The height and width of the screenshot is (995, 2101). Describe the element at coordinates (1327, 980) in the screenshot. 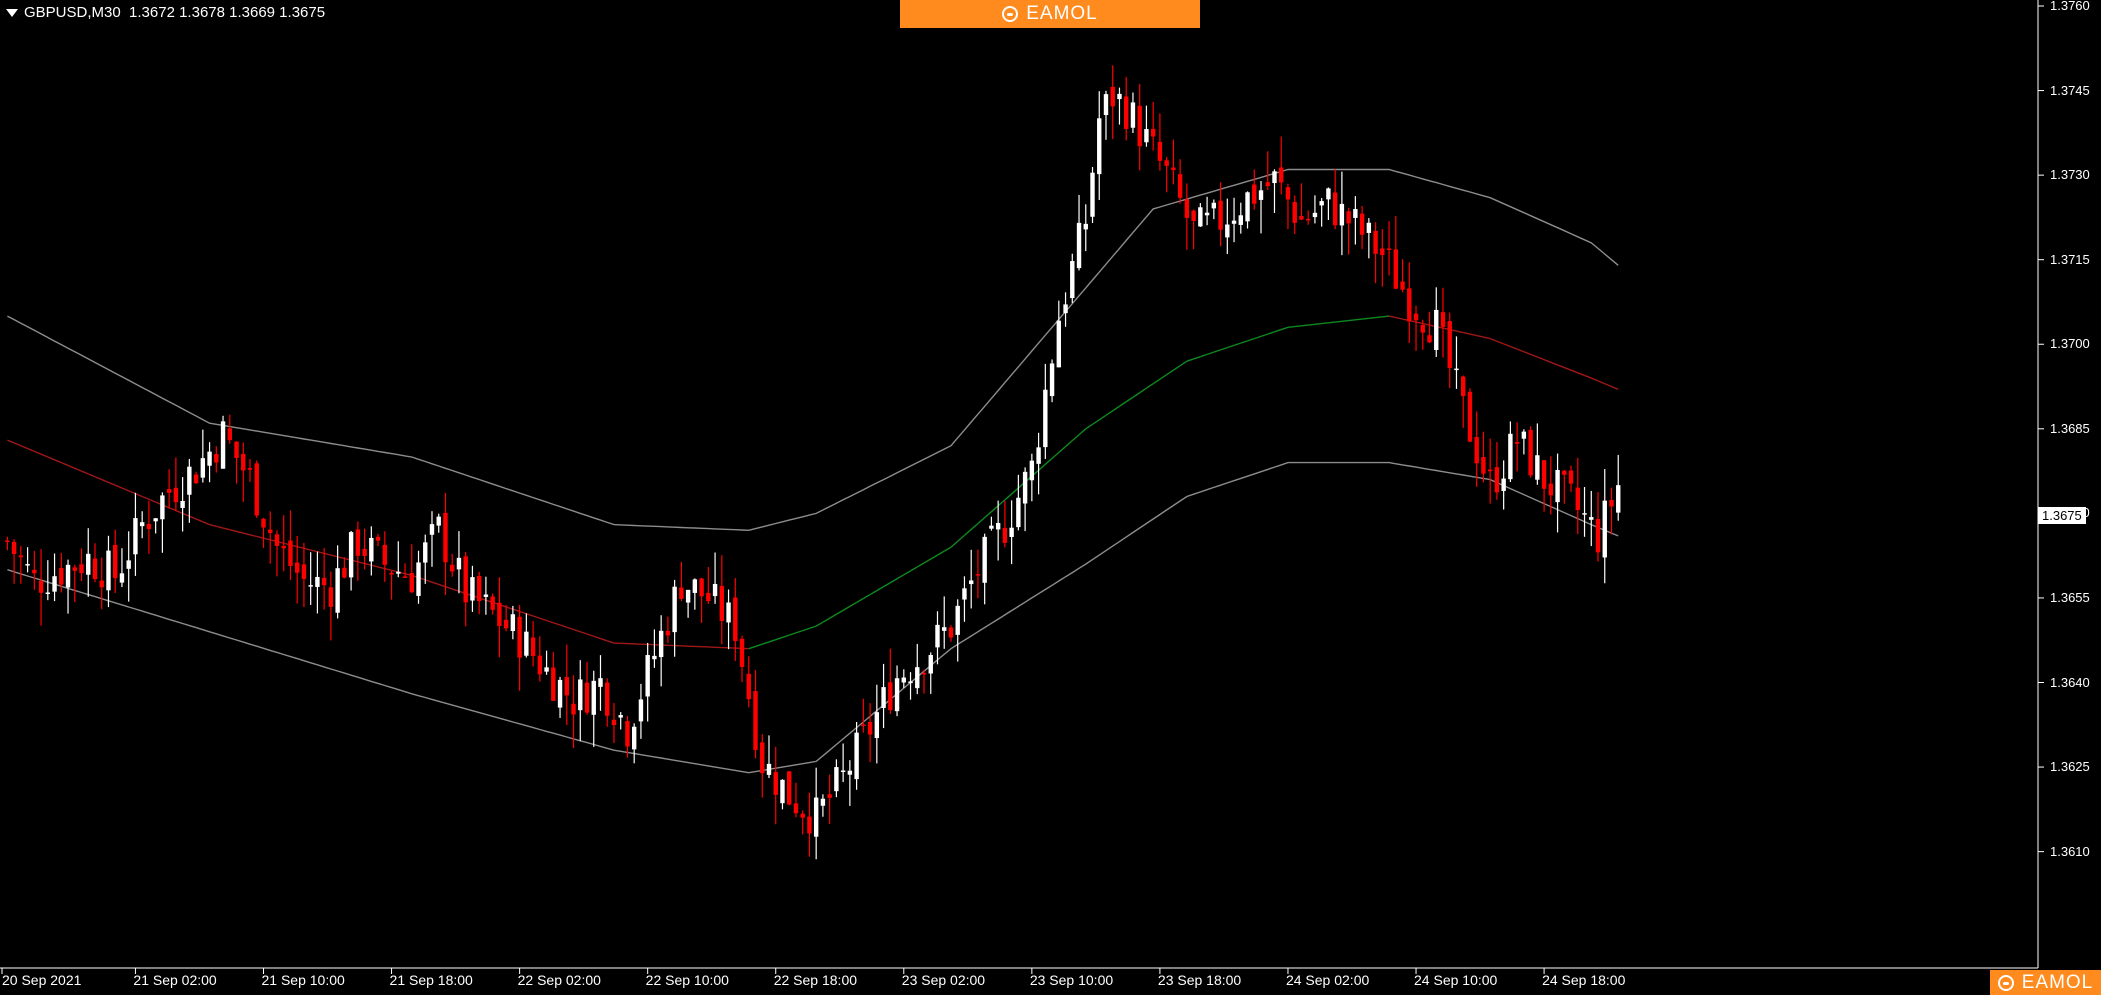

I see `time-tick-label: 24 Sep 02:00` at that location.